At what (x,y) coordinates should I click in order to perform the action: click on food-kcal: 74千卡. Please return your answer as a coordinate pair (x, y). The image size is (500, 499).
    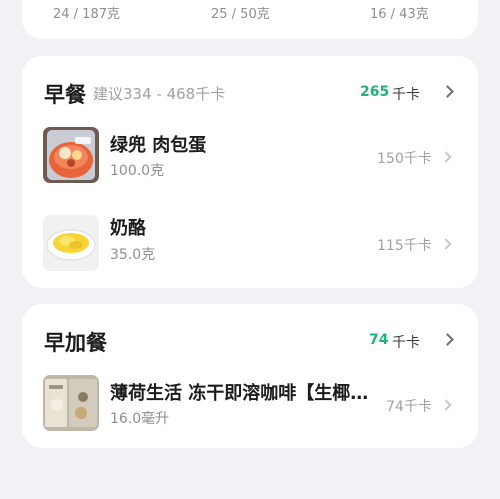
    Looking at the image, I should click on (409, 407).